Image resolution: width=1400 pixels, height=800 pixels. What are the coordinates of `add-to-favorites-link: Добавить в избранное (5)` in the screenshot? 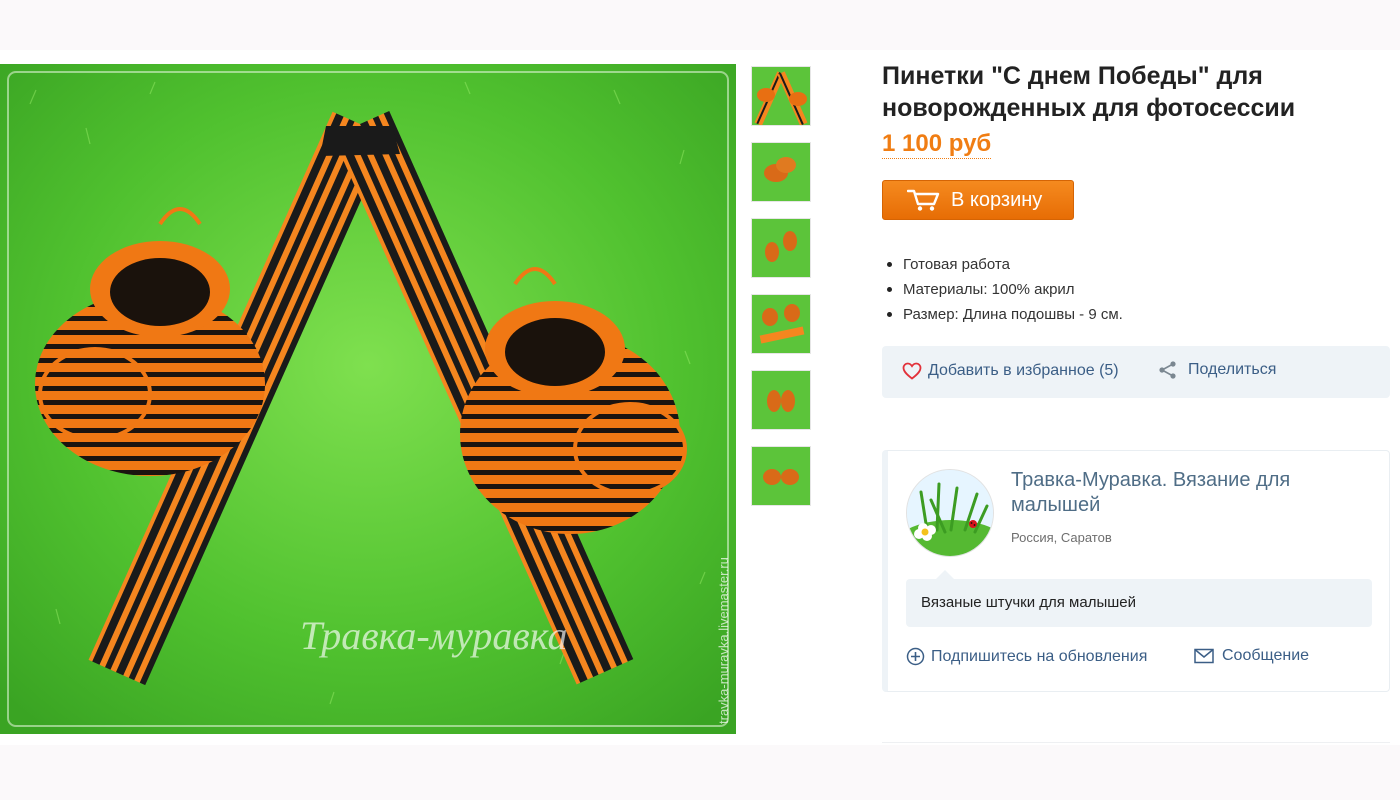 It's located at (1010, 371).